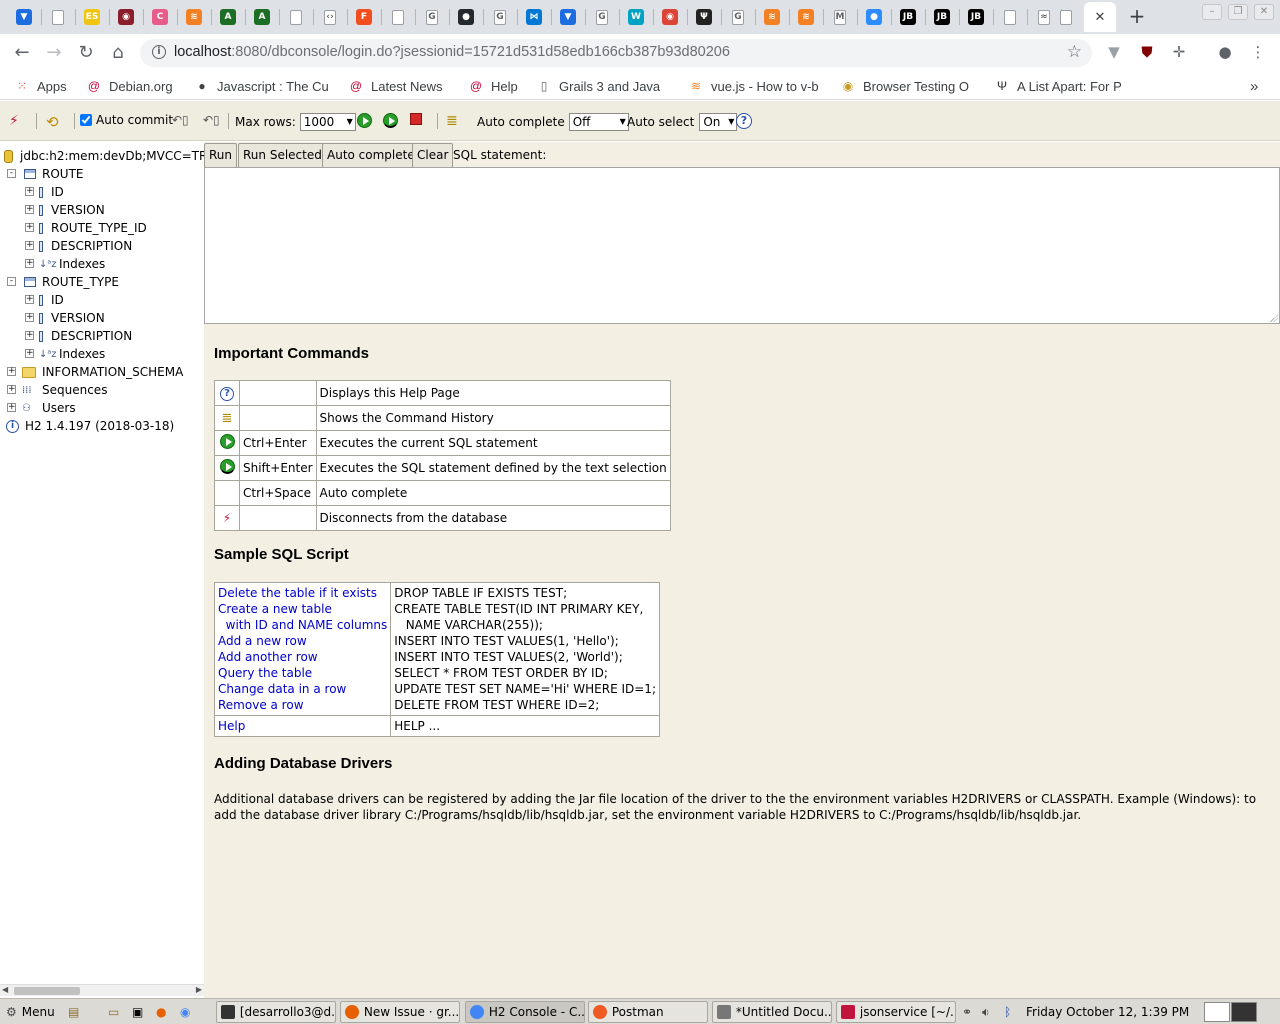 This screenshot has height=1024, width=1280. I want to click on maximize-window-button: ❐, so click(1238, 12).